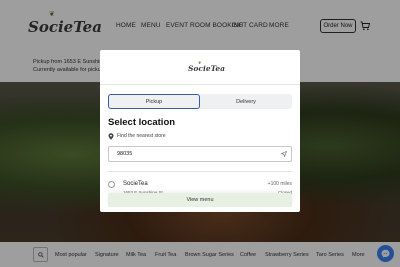 The image size is (400, 267). What do you see at coordinates (246, 101) in the screenshot?
I see `tab-delivery: Delivery` at bounding box center [246, 101].